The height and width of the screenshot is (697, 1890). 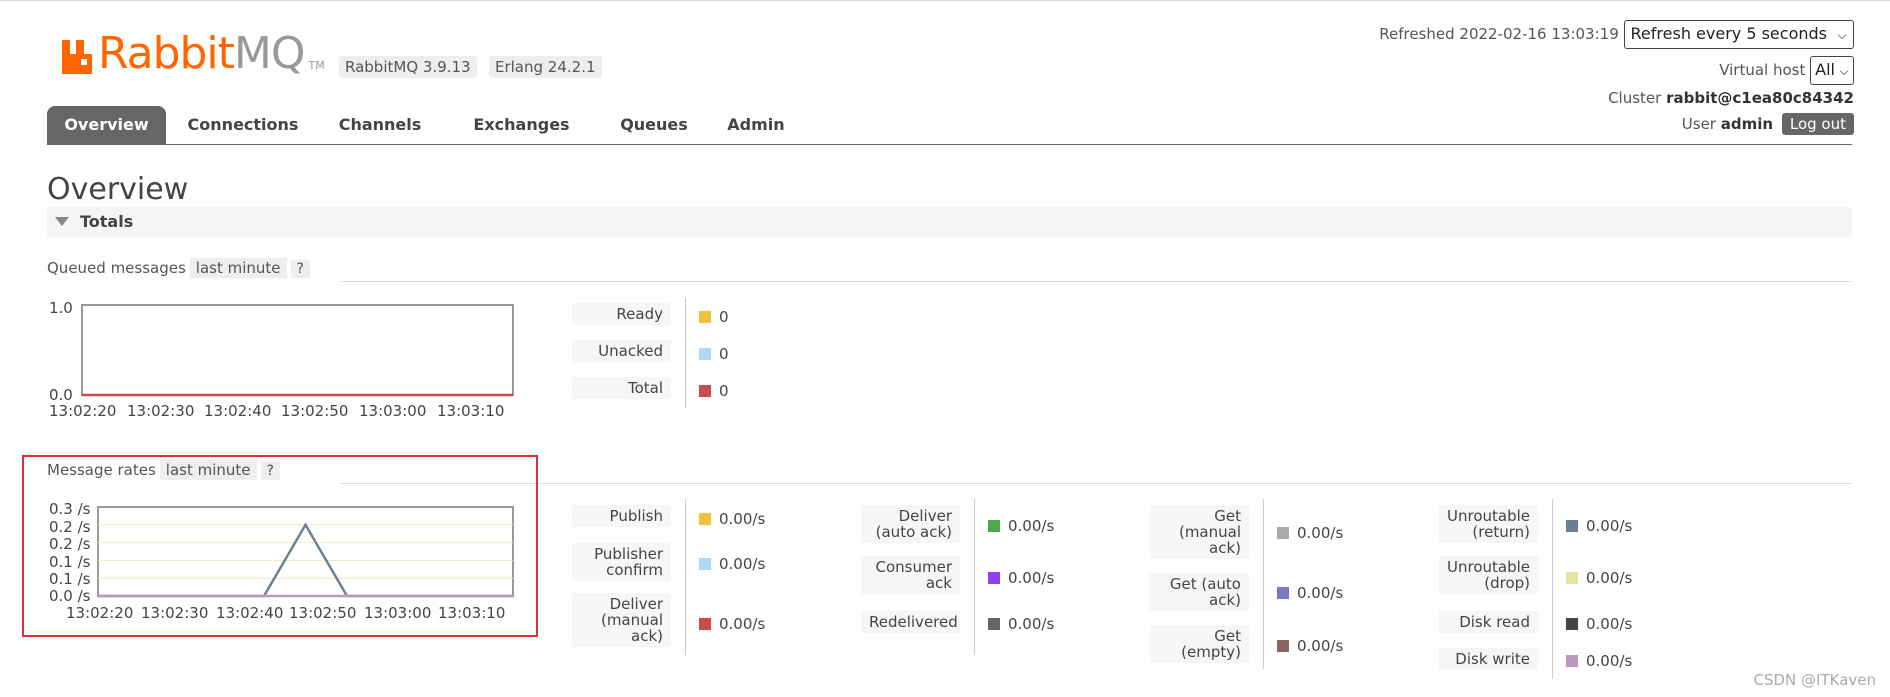 What do you see at coordinates (621, 562) in the screenshot?
I see `stat-label-publisher-confirm: Publisher confirm` at bounding box center [621, 562].